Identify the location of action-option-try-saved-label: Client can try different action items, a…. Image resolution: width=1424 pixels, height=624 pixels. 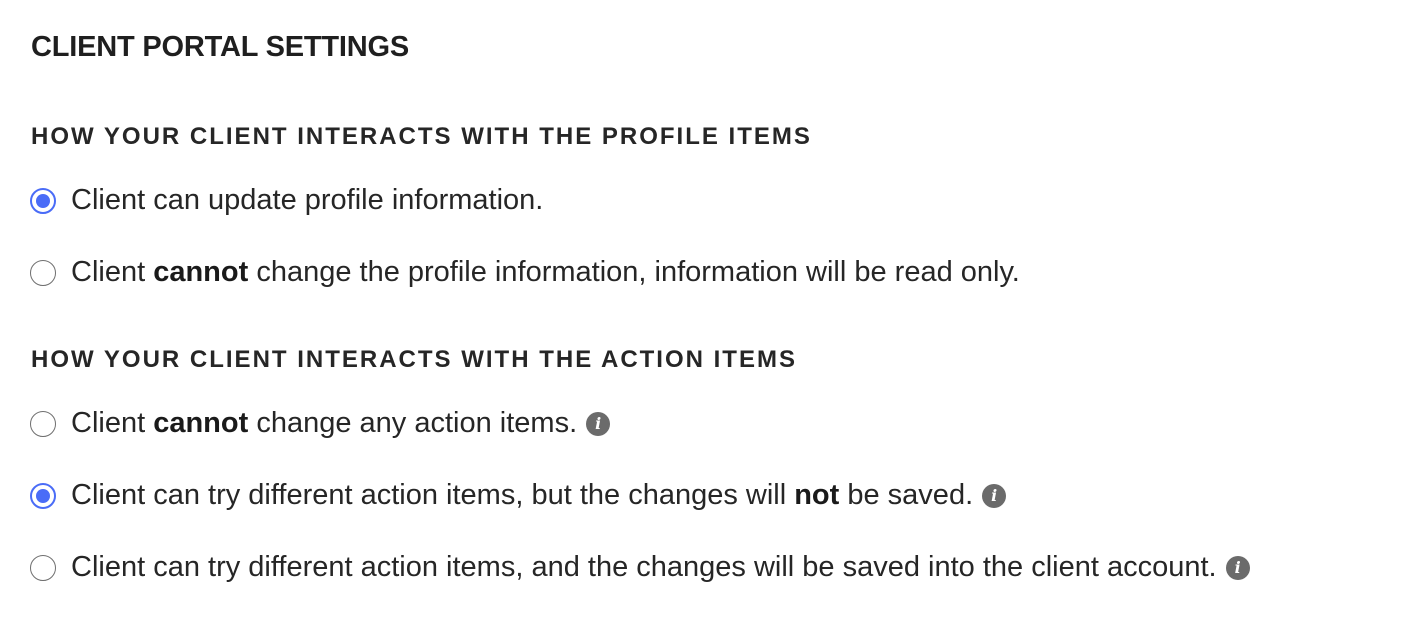
(644, 567).